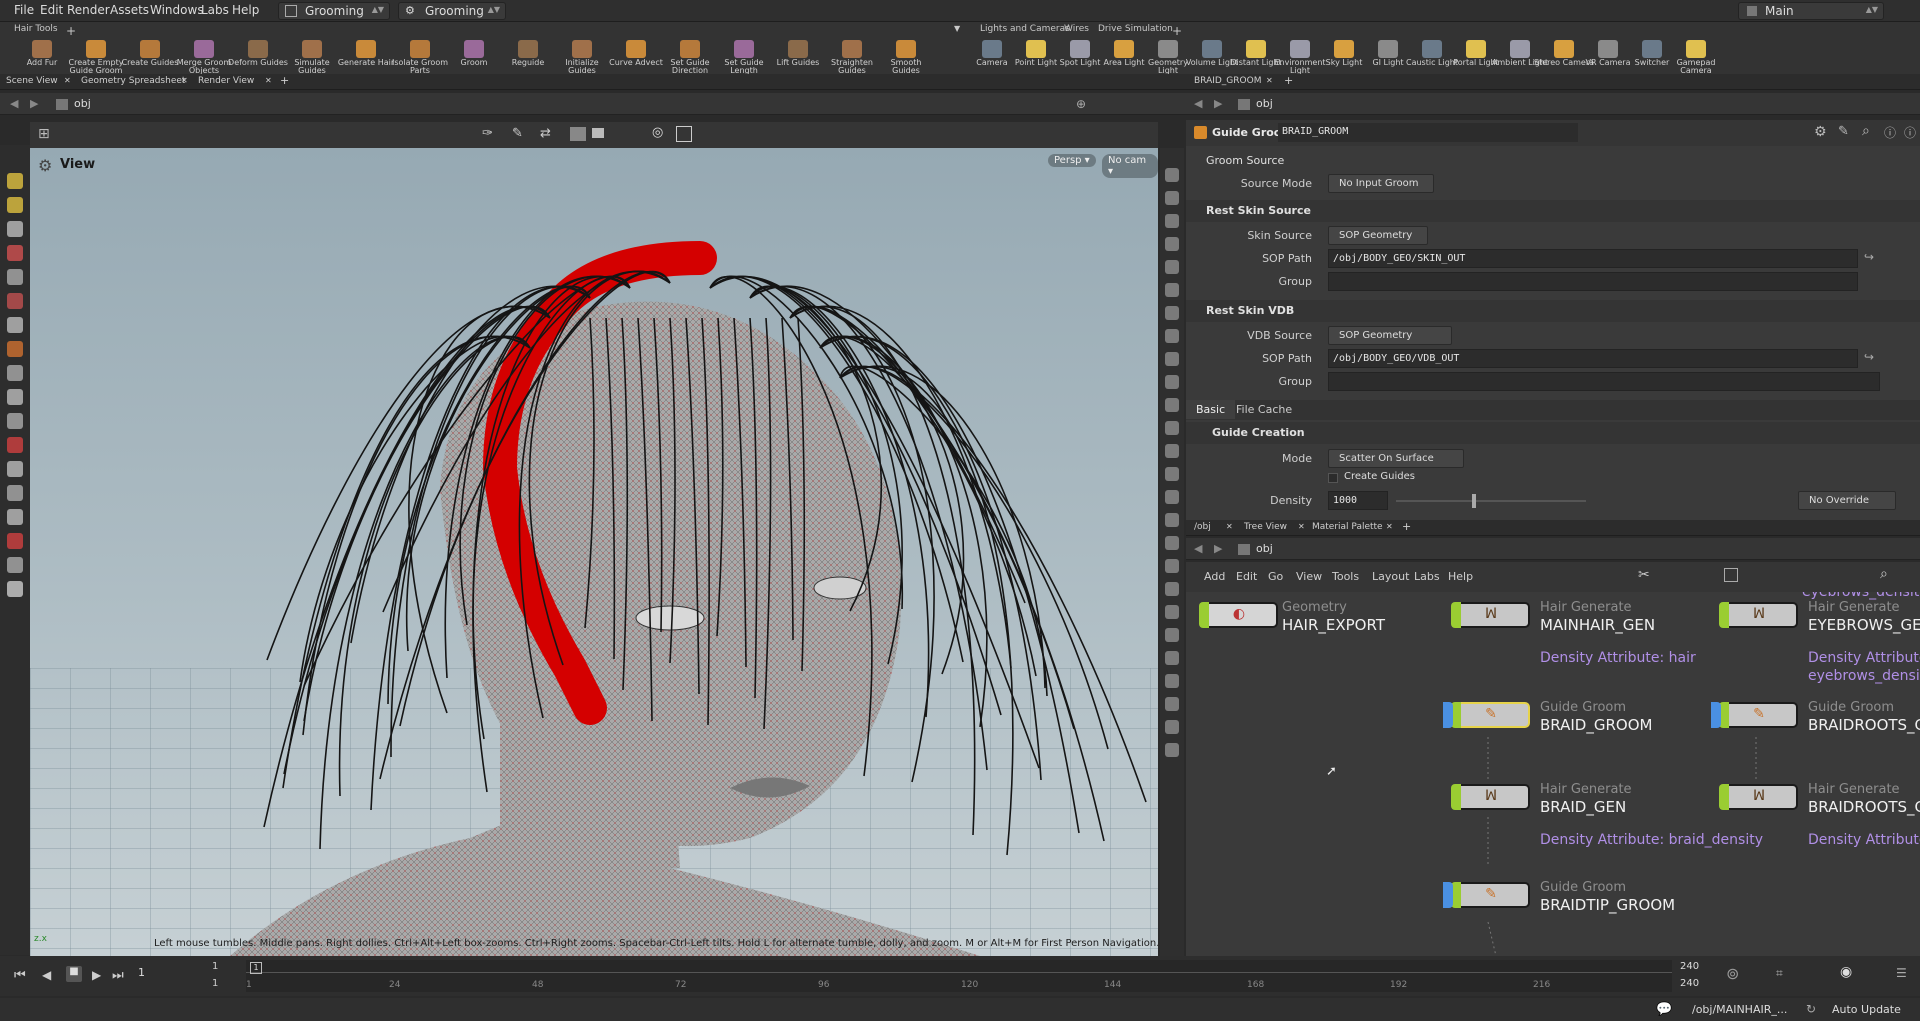 The height and width of the screenshot is (1021, 1920). What do you see at coordinates (1847, 500) in the screenshot?
I see `override-dropdown: No Override` at bounding box center [1847, 500].